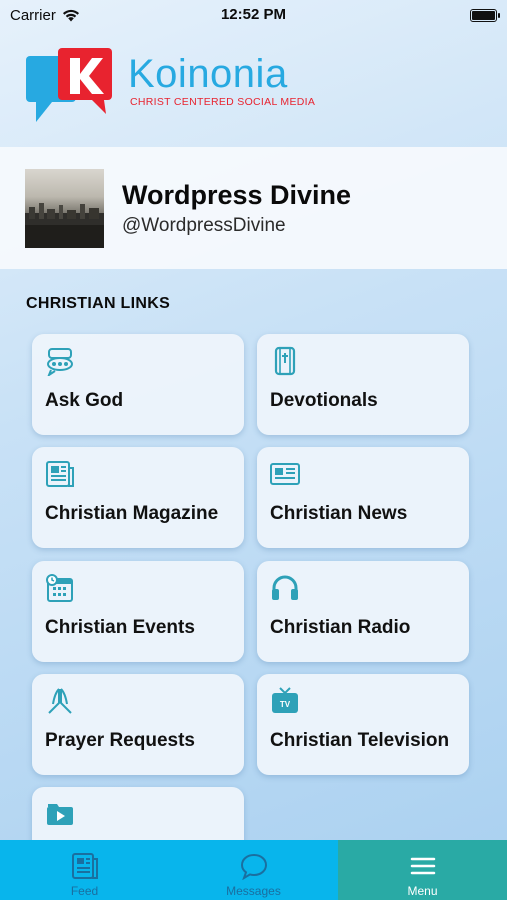 Image resolution: width=507 pixels, height=900 pixels. What do you see at coordinates (84, 866) in the screenshot?
I see `feed-icon` at bounding box center [84, 866].